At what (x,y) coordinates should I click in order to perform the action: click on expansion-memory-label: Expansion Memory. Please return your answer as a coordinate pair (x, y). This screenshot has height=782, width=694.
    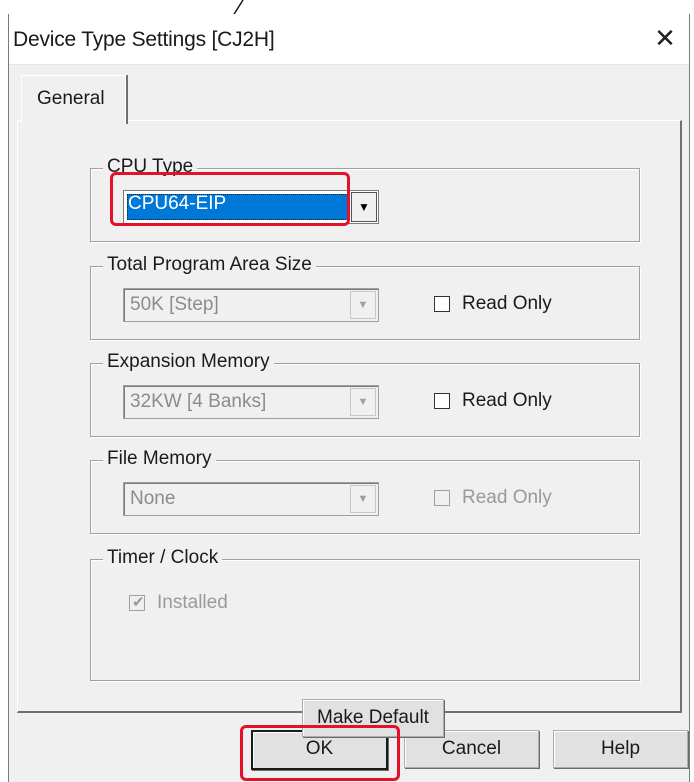
    Looking at the image, I should click on (188, 362).